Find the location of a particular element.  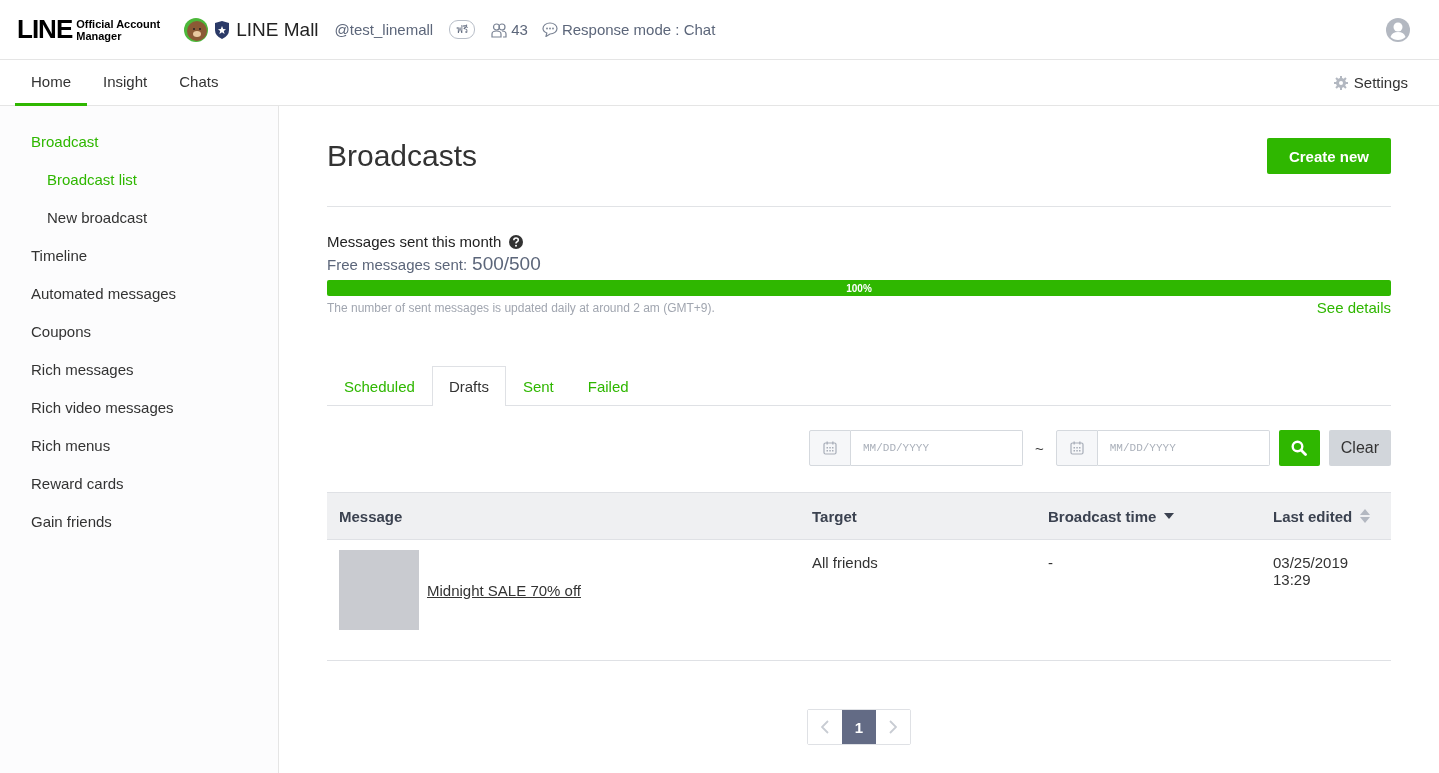

sidebar-item: Timeline is located at coordinates (139, 255).